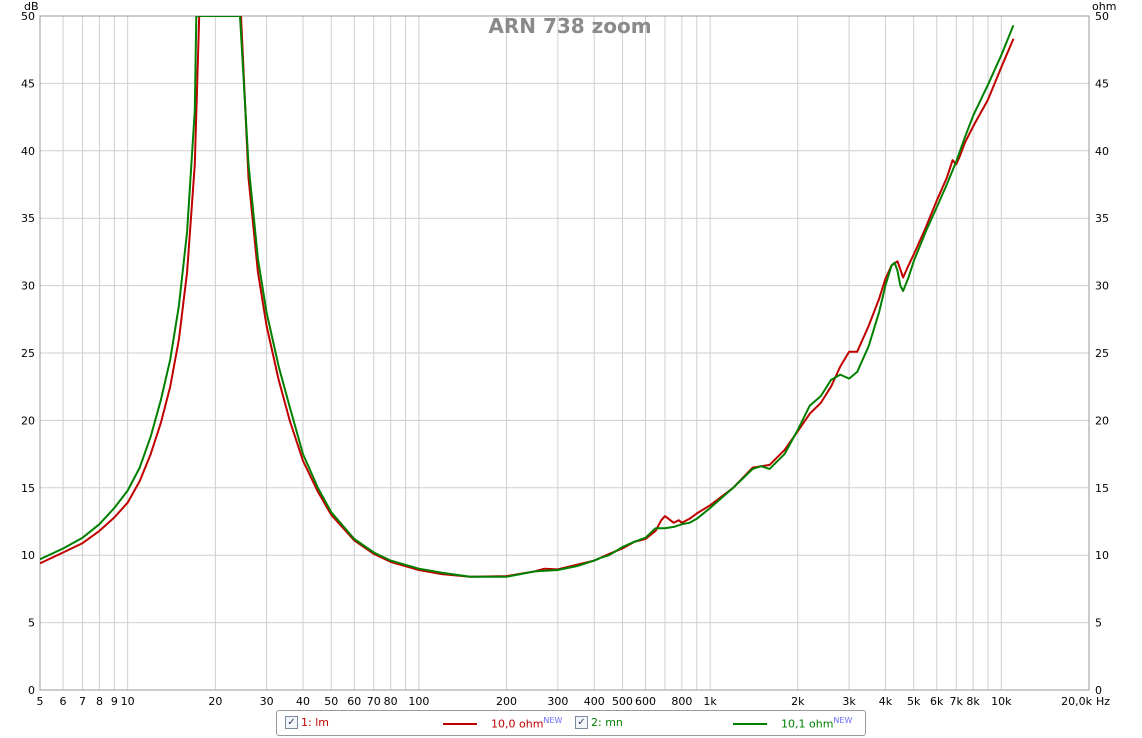  Describe the element at coordinates (215, 701) in the screenshot. I see `x-tick-label: 20` at that location.